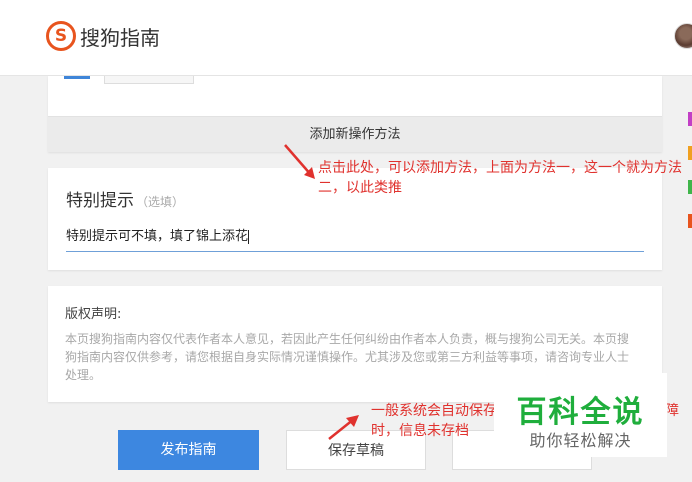 This screenshot has width=692, height=482. I want to click on sogou-logo-icon: S, so click(61, 36).